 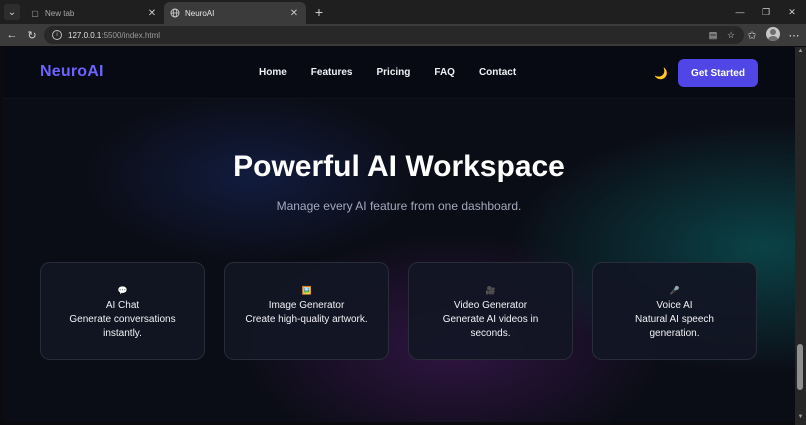 I want to click on tab-neuroai: NeuroAI ✕, so click(x=235, y=13).